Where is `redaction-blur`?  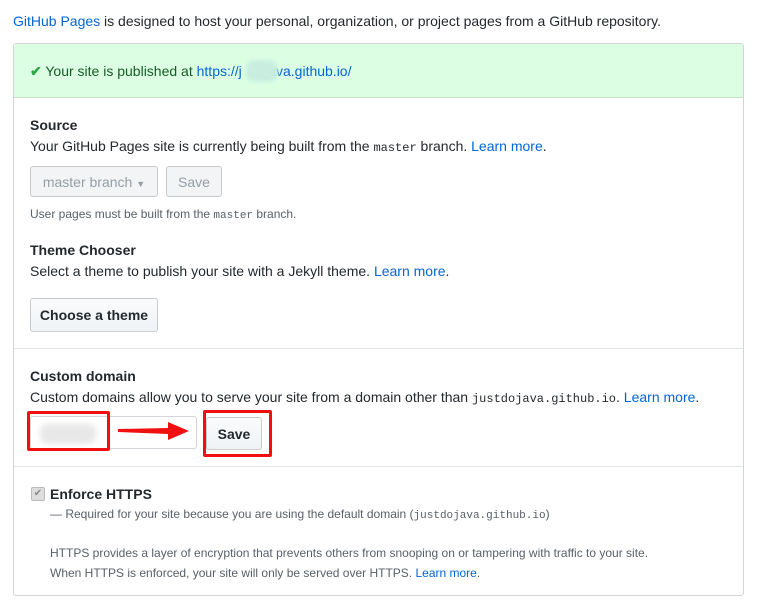 redaction-blur is located at coordinates (262, 71).